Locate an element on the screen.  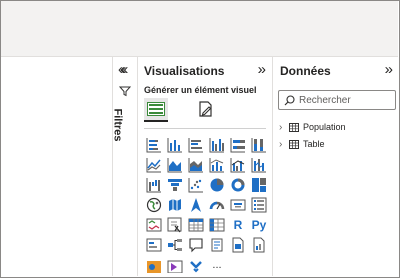
area-chart-icon is located at coordinates (175, 165).